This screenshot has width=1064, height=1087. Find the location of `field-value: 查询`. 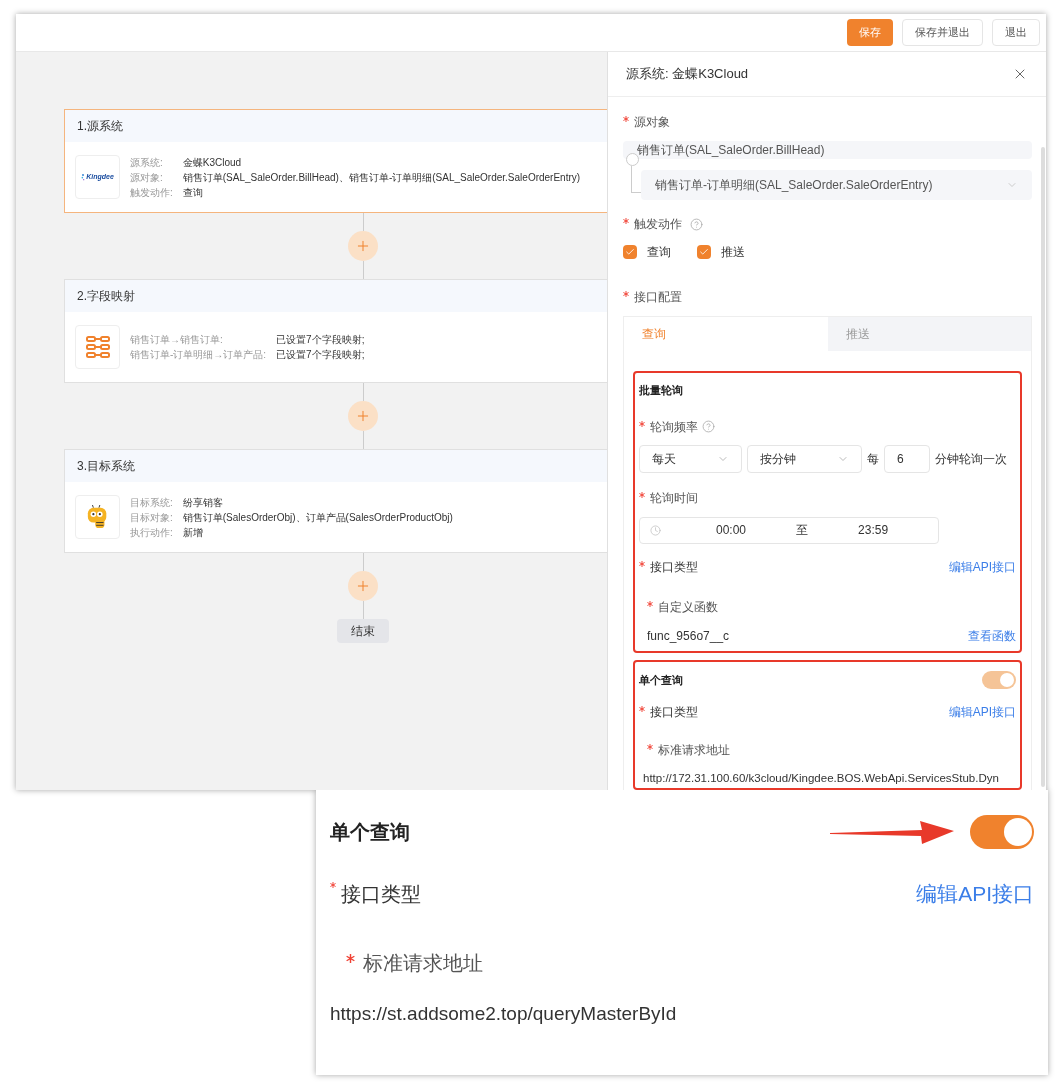

field-value: 查询 is located at coordinates (193, 192).